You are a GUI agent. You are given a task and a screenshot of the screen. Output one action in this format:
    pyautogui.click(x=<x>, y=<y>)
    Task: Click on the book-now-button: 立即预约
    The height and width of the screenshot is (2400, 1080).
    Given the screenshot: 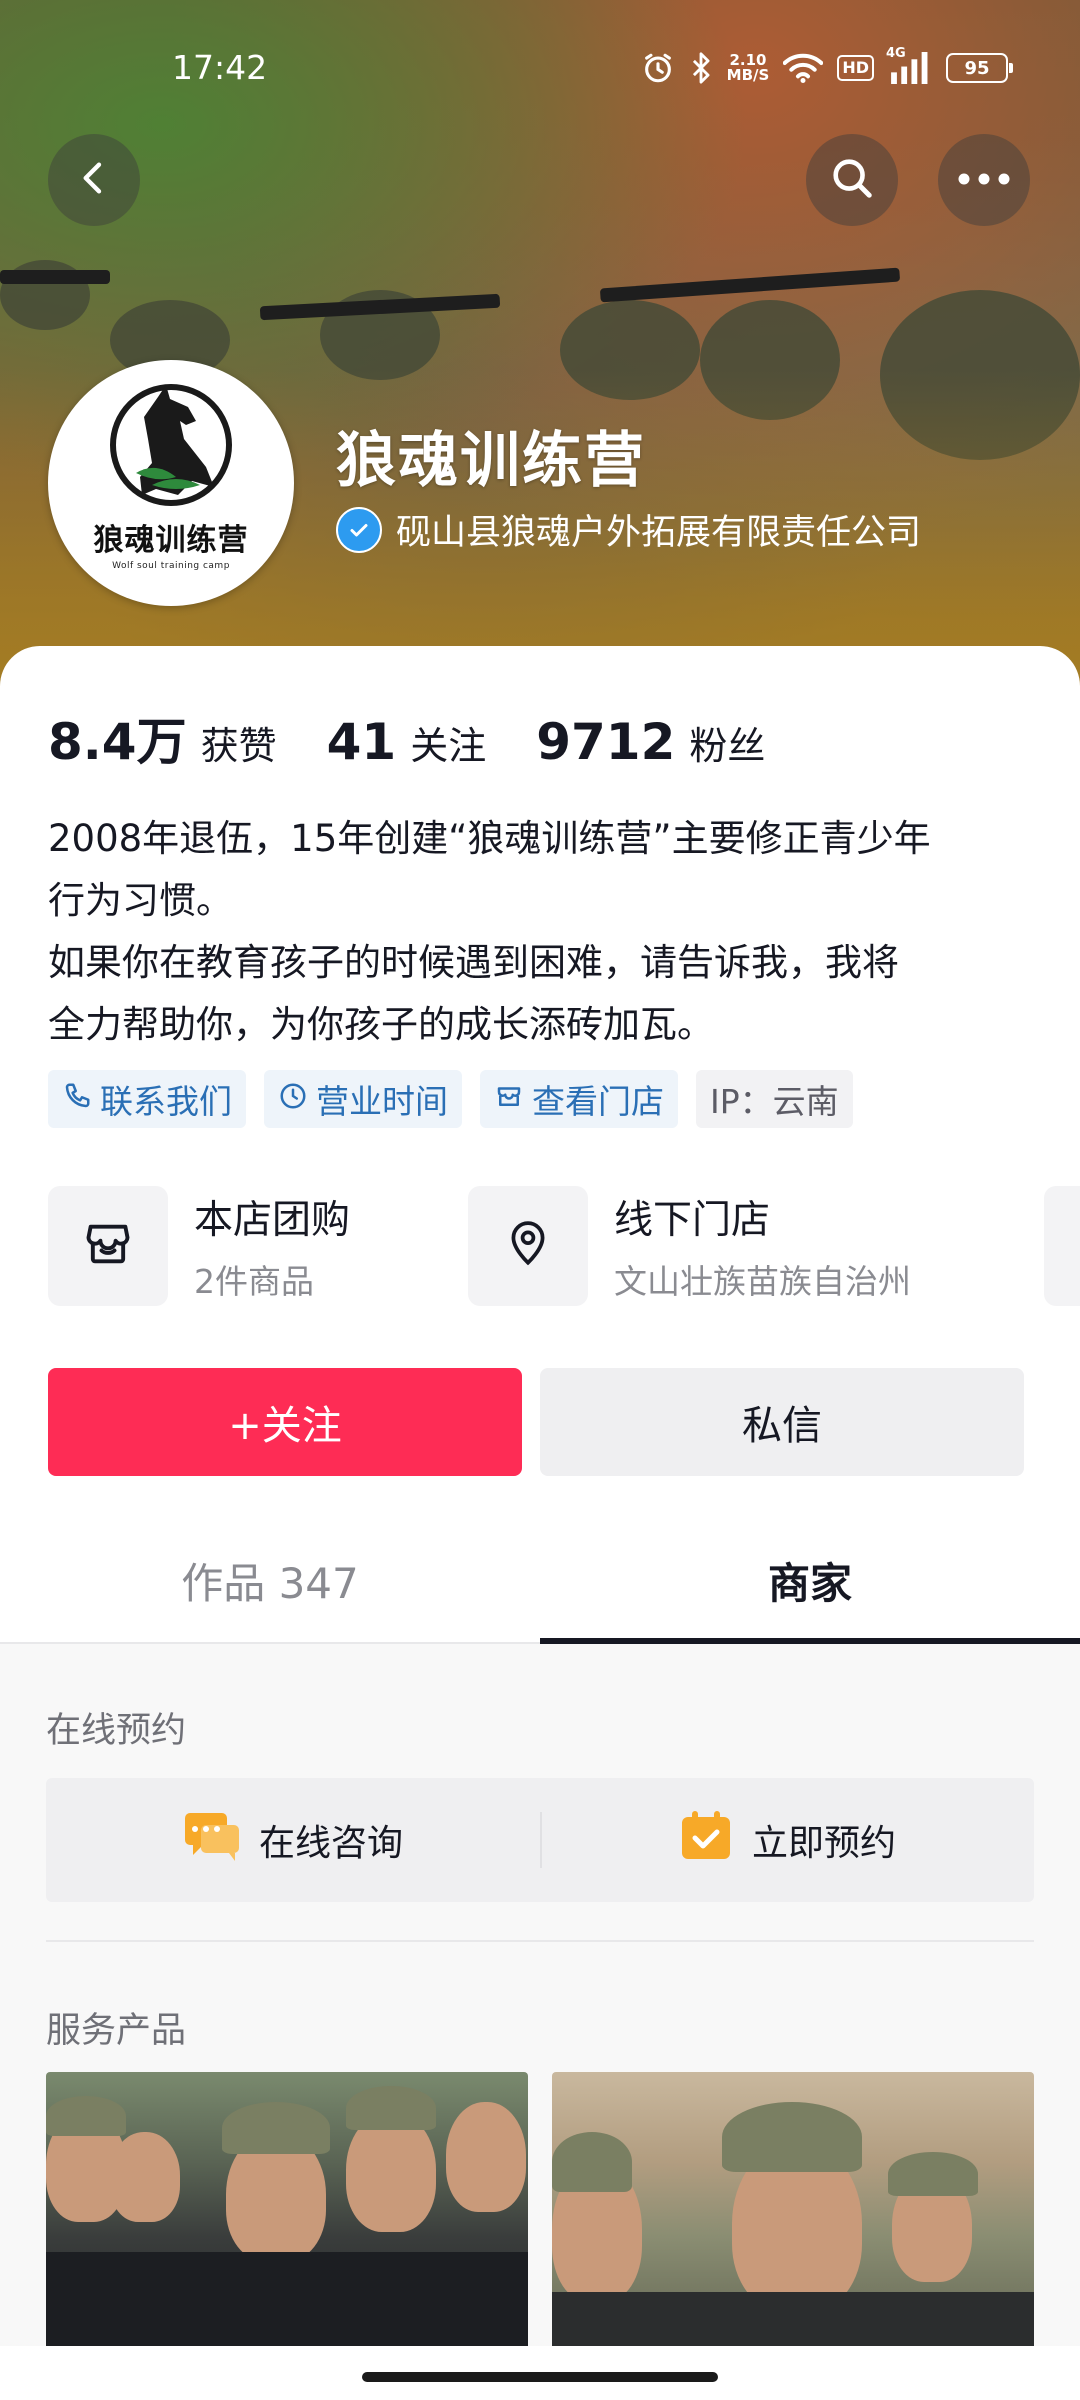 What is the action you would take?
    pyautogui.click(x=787, y=1840)
    